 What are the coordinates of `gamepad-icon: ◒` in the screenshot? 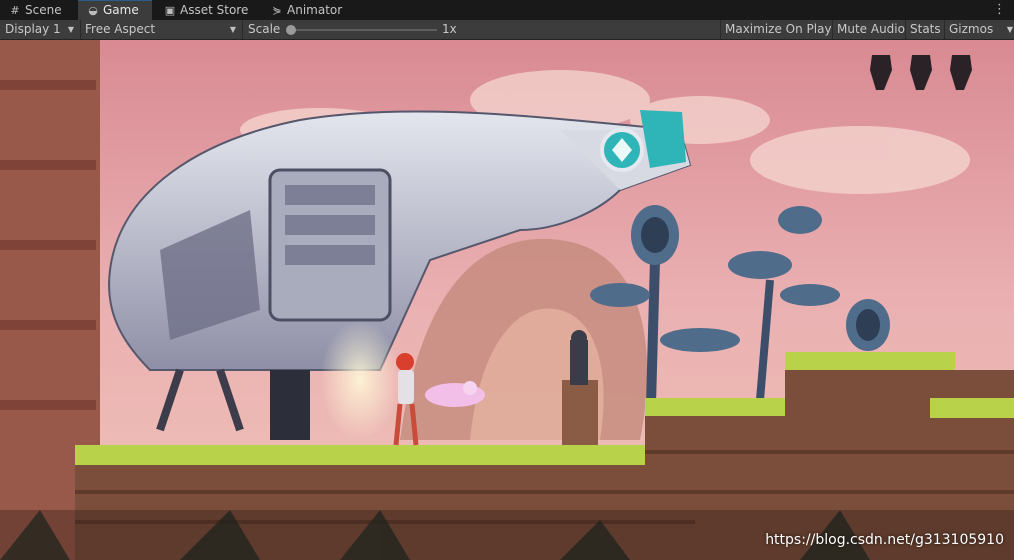 It's located at (93, 10).